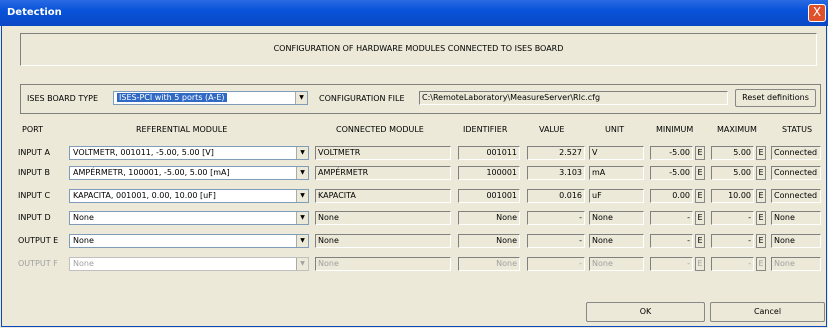  I want to click on board-type-label: ISES BOARD TYPE, so click(63, 98).